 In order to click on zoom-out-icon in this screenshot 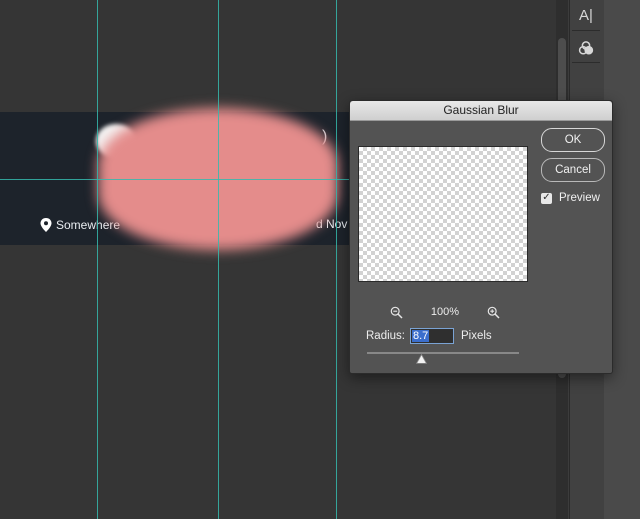, I will do `click(396, 312)`.